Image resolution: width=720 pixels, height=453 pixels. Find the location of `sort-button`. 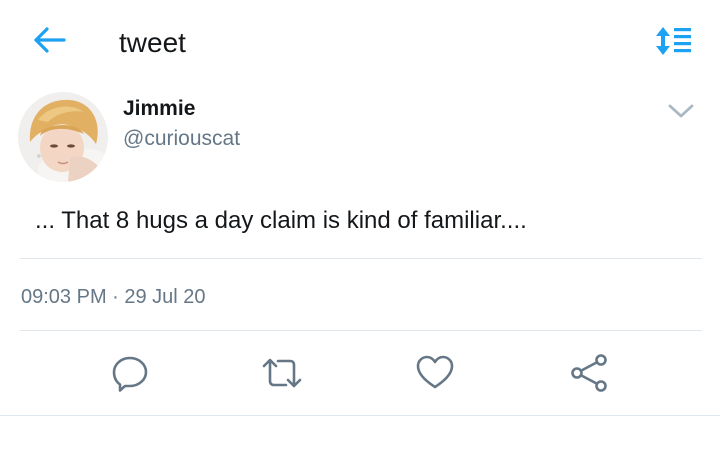

sort-button is located at coordinates (674, 43).